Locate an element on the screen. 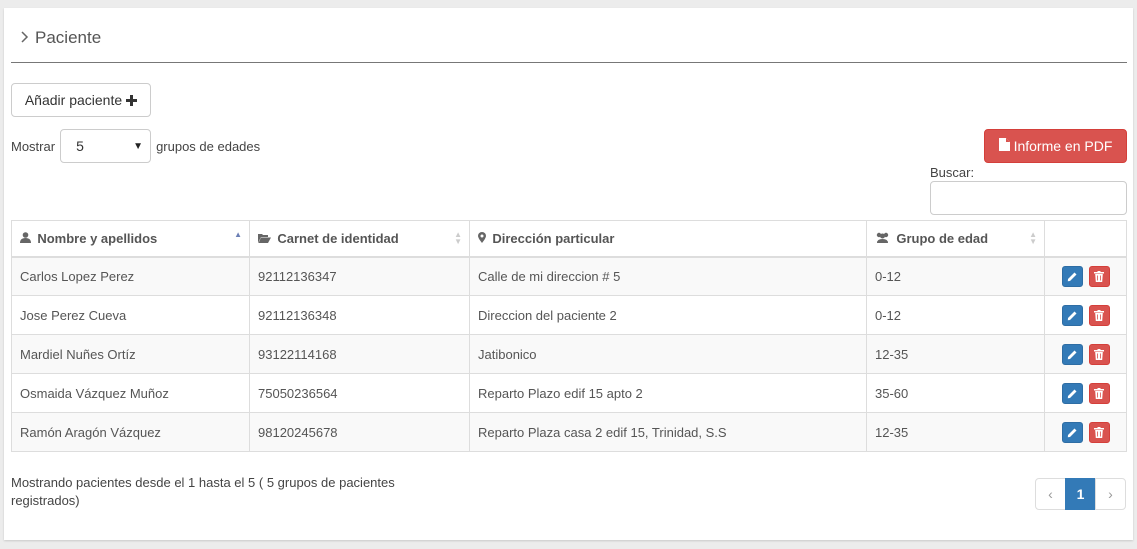  page-length-value: 5 is located at coordinates (80, 146).